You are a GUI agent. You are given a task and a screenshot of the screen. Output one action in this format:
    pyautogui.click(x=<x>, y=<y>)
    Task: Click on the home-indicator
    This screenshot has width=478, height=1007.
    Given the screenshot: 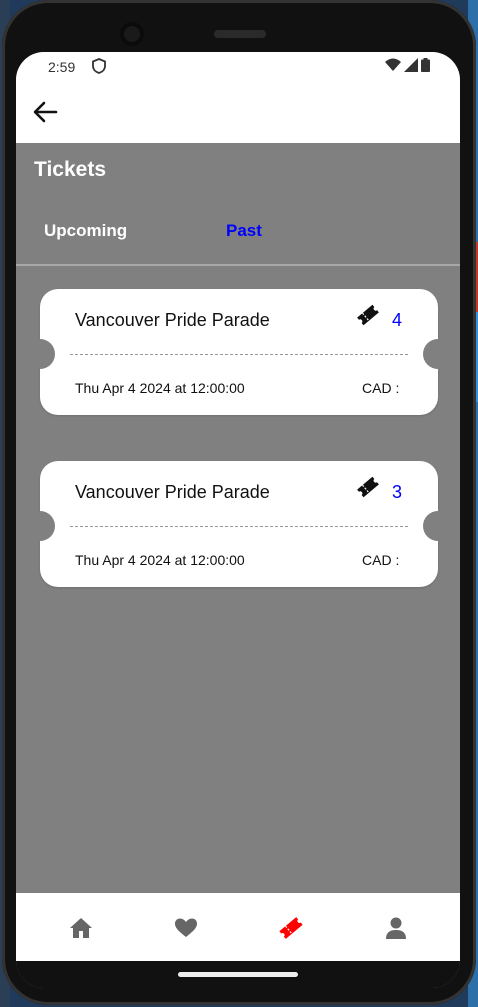 What is the action you would take?
    pyautogui.click(x=238, y=974)
    